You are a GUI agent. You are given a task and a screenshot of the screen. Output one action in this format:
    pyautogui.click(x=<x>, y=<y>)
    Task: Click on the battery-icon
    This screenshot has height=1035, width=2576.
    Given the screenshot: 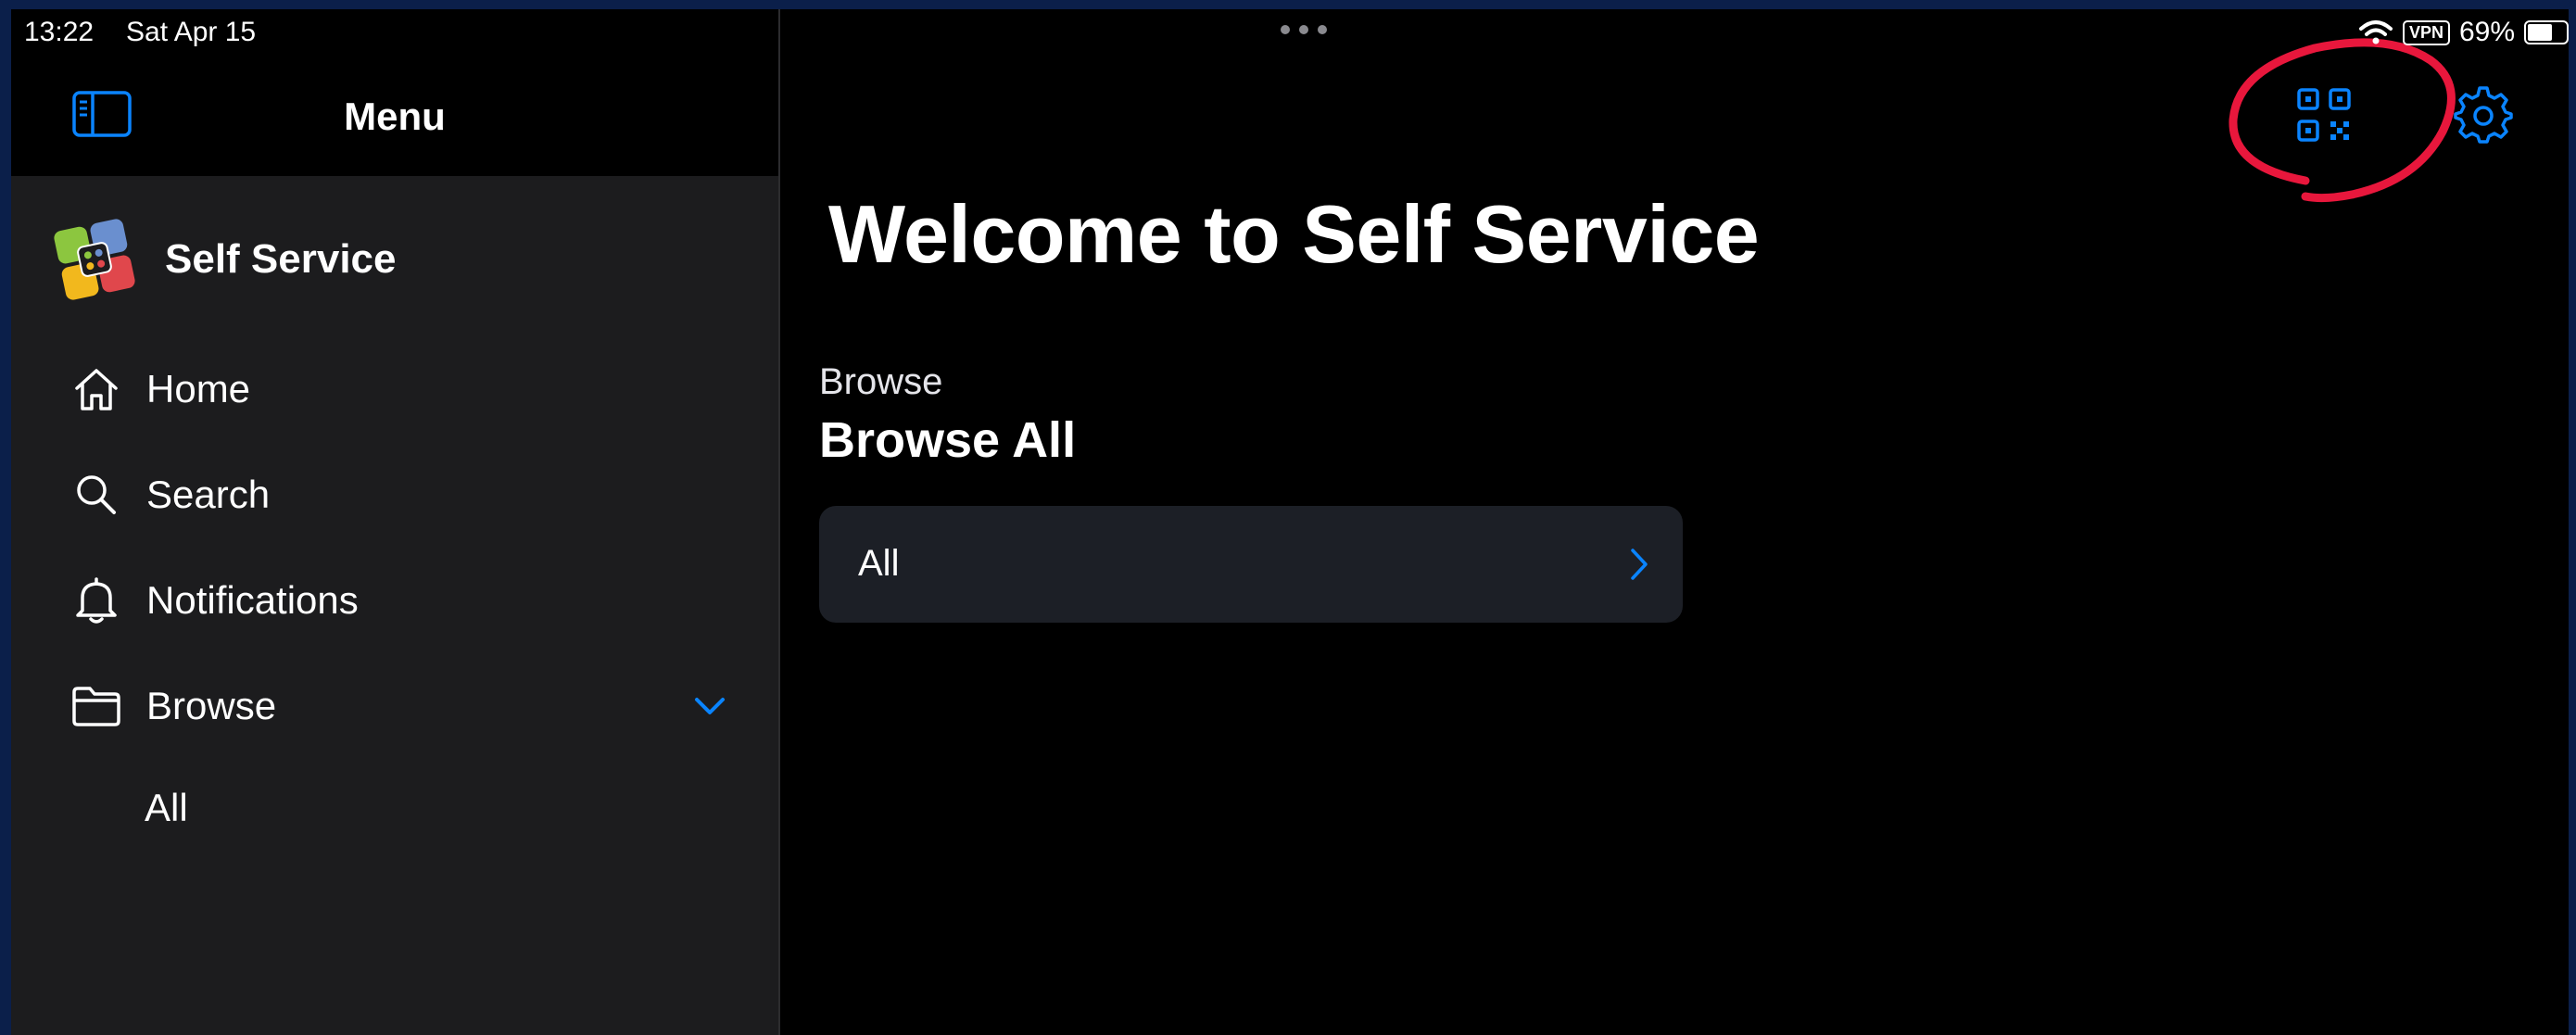 What is the action you would take?
    pyautogui.click(x=2546, y=32)
    